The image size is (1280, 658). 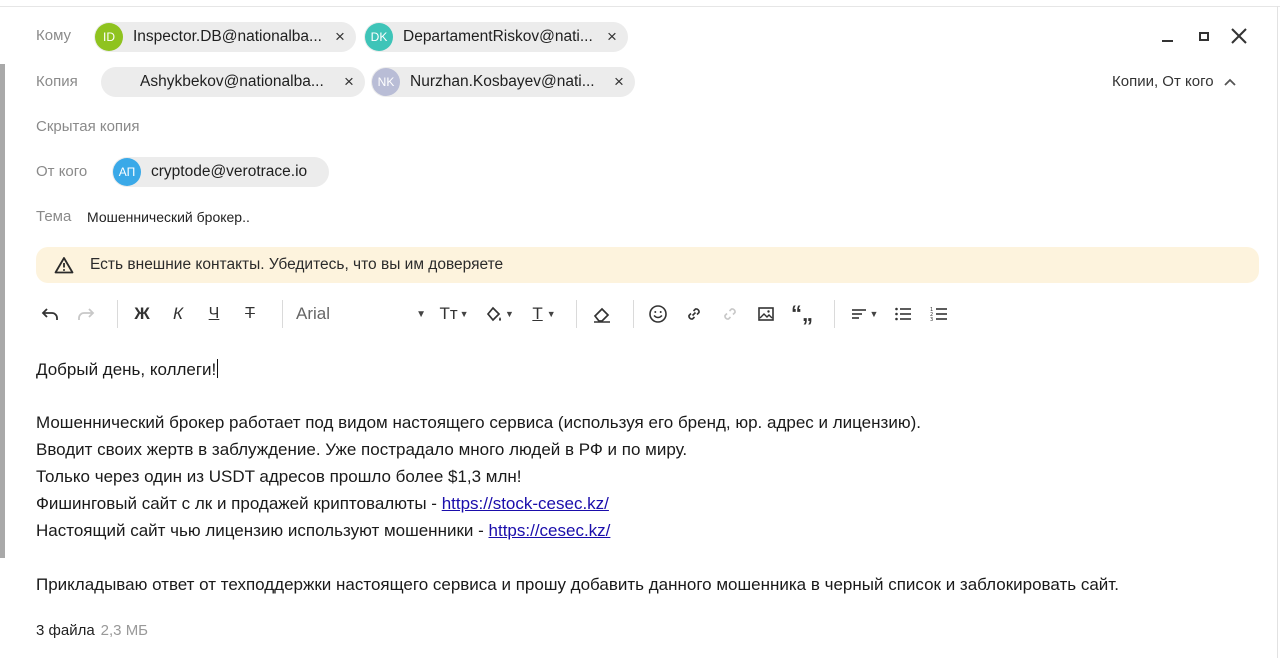 What do you see at coordinates (64, 265) in the screenshot?
I see `warning-icon` at bounding box center [64, 265].